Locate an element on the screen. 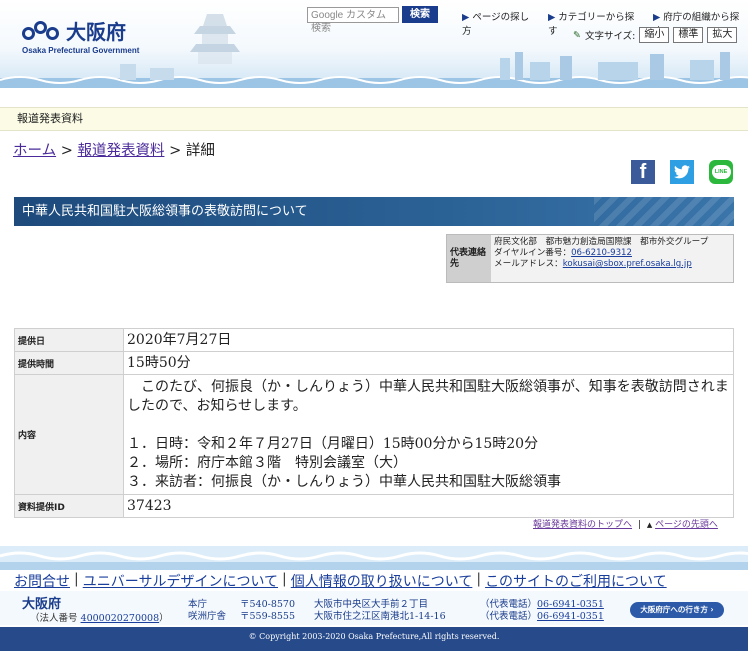  footer-corp-number: （法人番号 4000020270008） is located at coordinates (99, 618).